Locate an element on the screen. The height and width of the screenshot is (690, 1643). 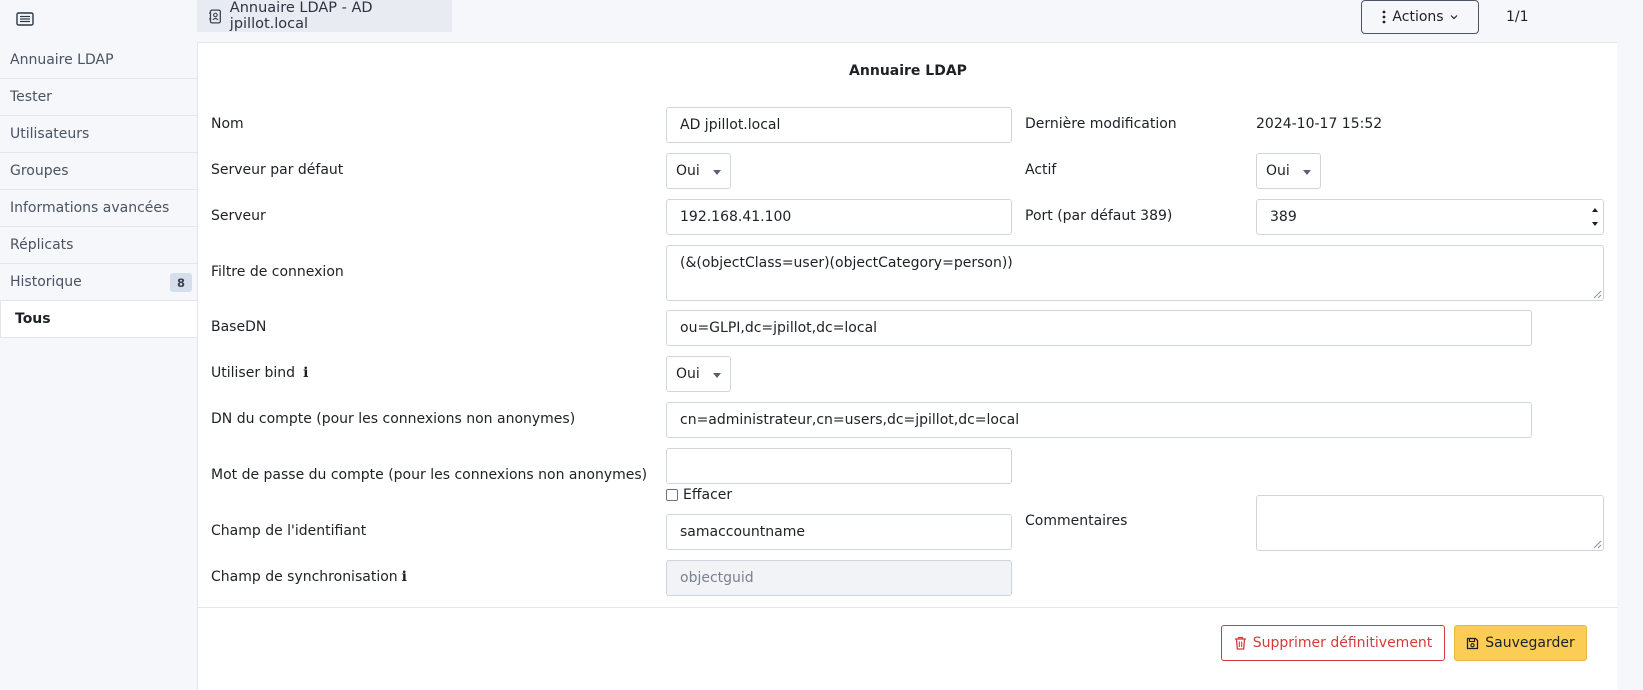
nom-label: Nom is located at coordinates (227, 124).